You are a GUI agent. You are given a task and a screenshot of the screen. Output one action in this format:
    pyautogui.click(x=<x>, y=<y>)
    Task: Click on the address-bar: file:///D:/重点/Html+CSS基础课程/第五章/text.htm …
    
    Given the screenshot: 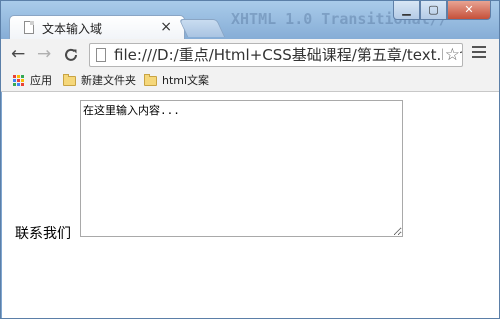 What is the action you would take?
    pyautogui.click(x=276, y=55)
    